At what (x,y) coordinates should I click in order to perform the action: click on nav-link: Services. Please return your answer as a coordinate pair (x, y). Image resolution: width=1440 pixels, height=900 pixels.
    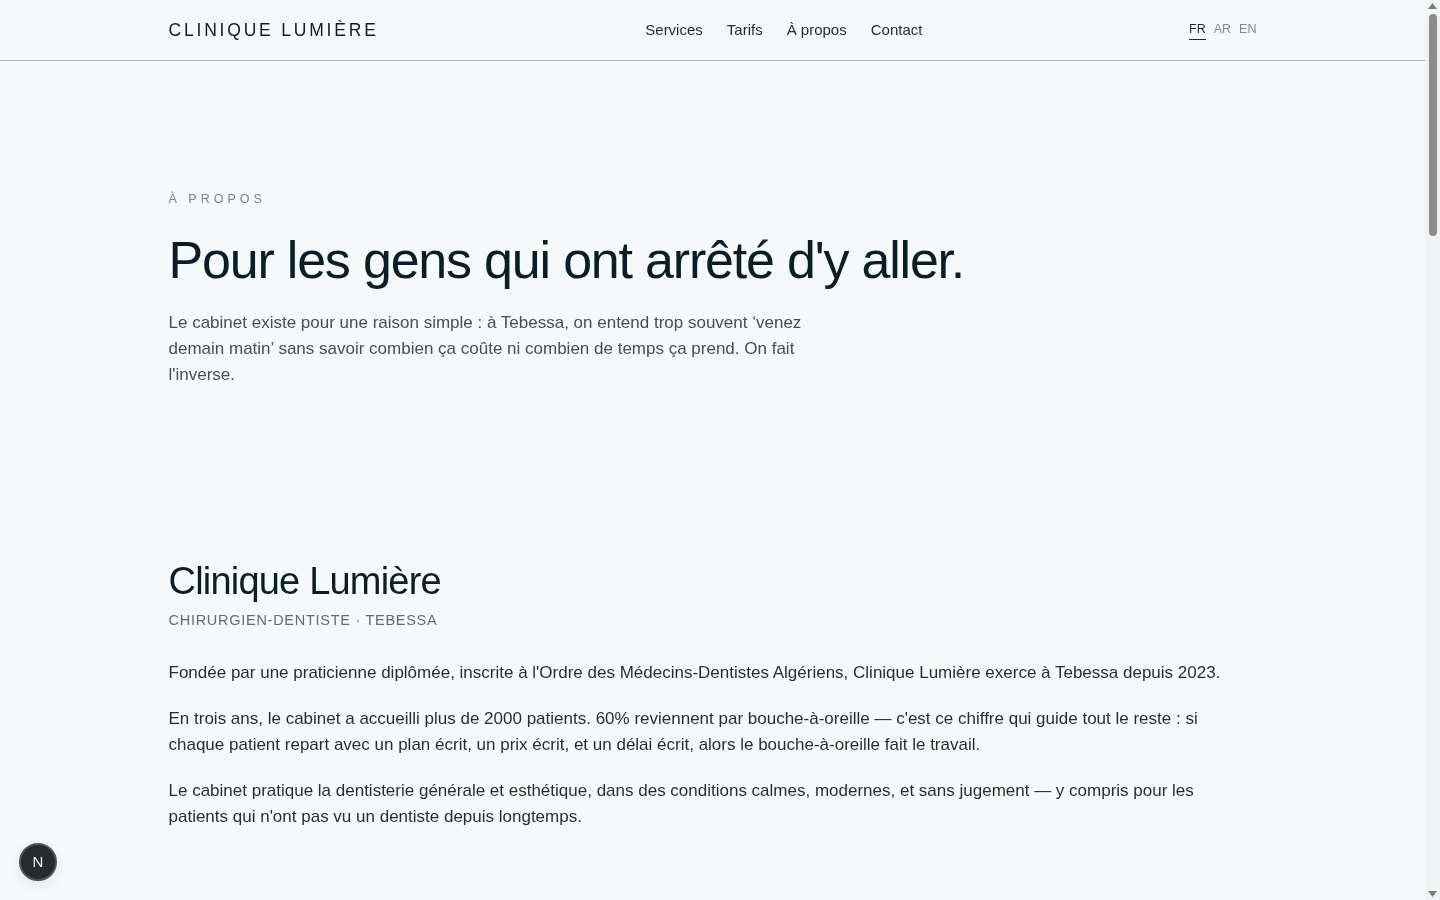
    Looking at the image, I should click on (674, 30).